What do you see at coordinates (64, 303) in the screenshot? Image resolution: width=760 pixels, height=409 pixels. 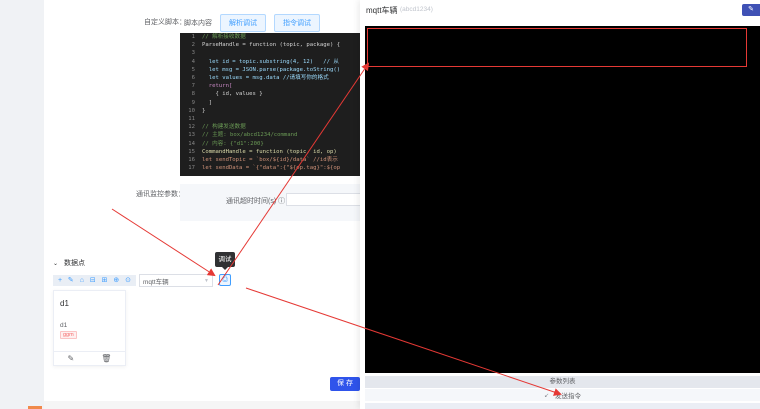 I see `datapoint-card-title: d1` at bounding box center [64, 303].